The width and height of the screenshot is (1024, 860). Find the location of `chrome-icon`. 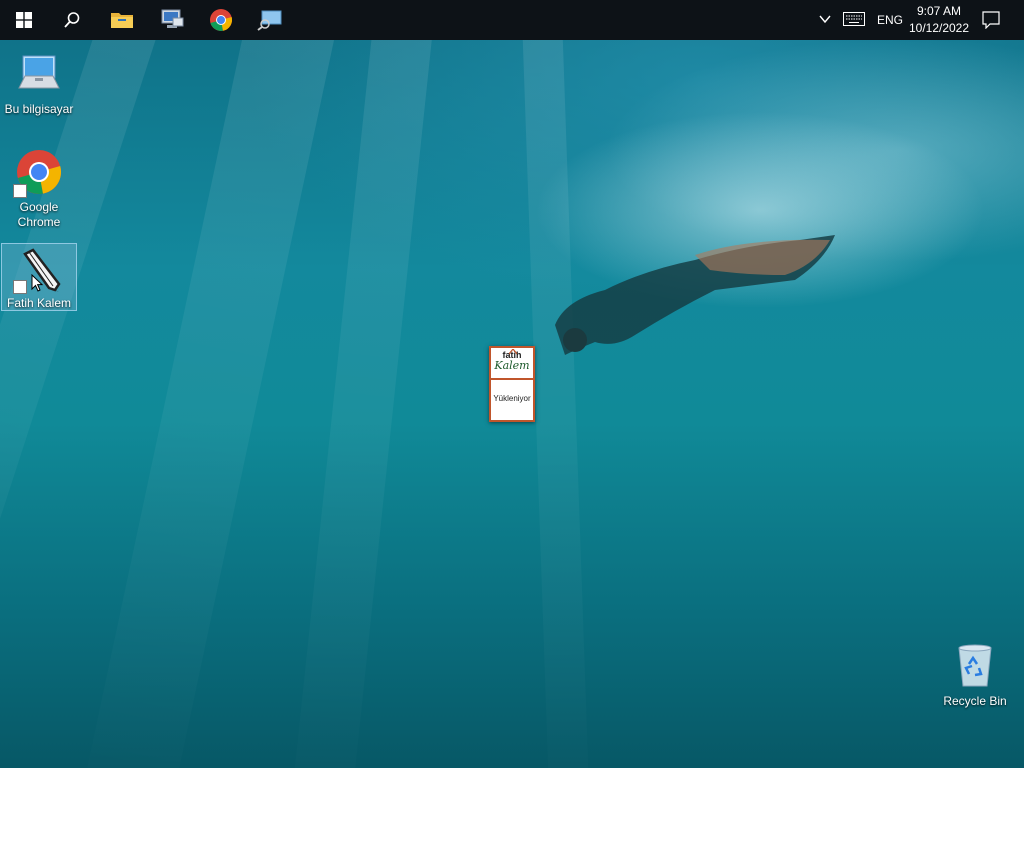

chrome-icon is located at coordinates (221, 20).